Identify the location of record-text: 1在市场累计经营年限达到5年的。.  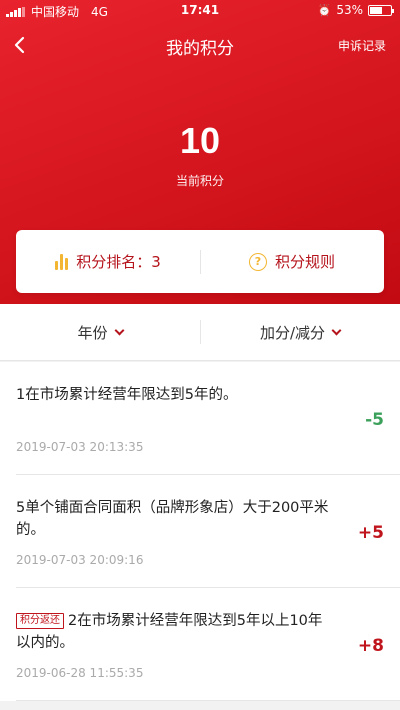
(127, 395).